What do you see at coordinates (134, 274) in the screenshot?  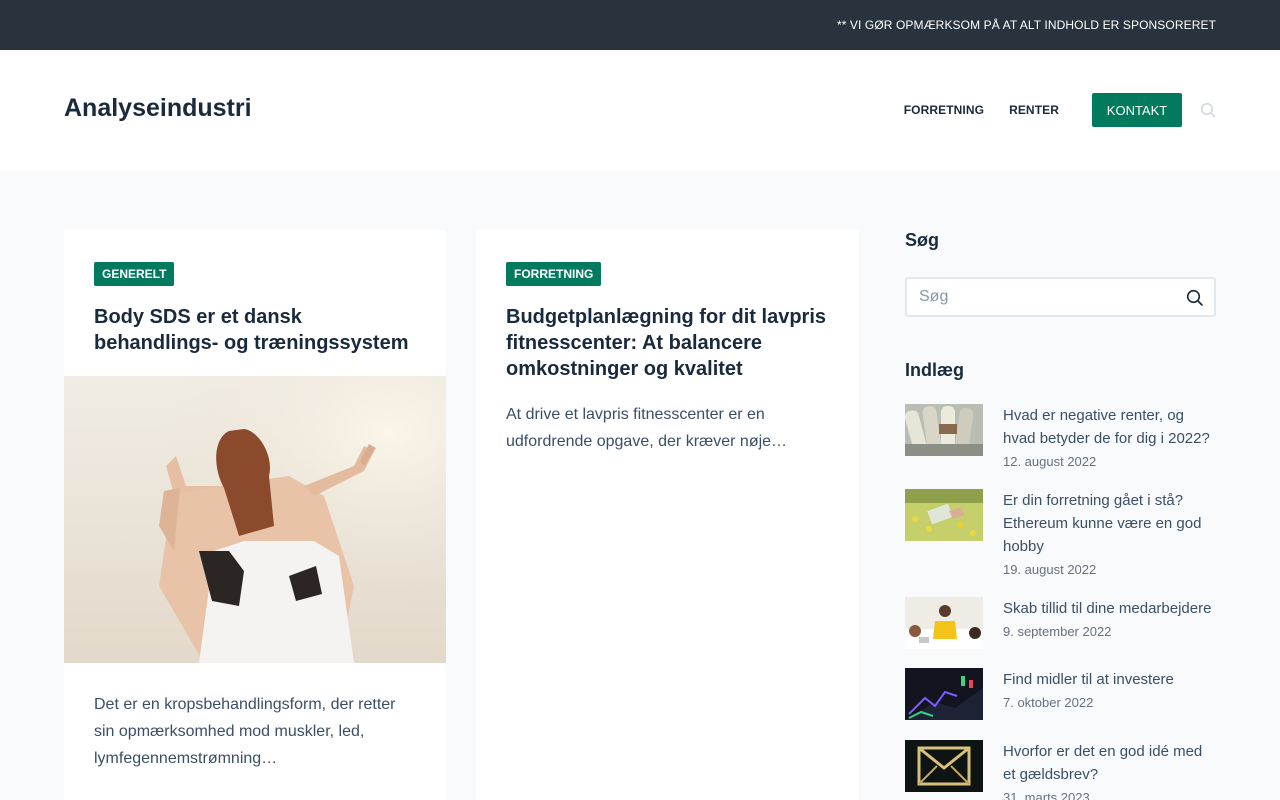 I see `category-badge: GENERELT` at bounding box center [134, 274].